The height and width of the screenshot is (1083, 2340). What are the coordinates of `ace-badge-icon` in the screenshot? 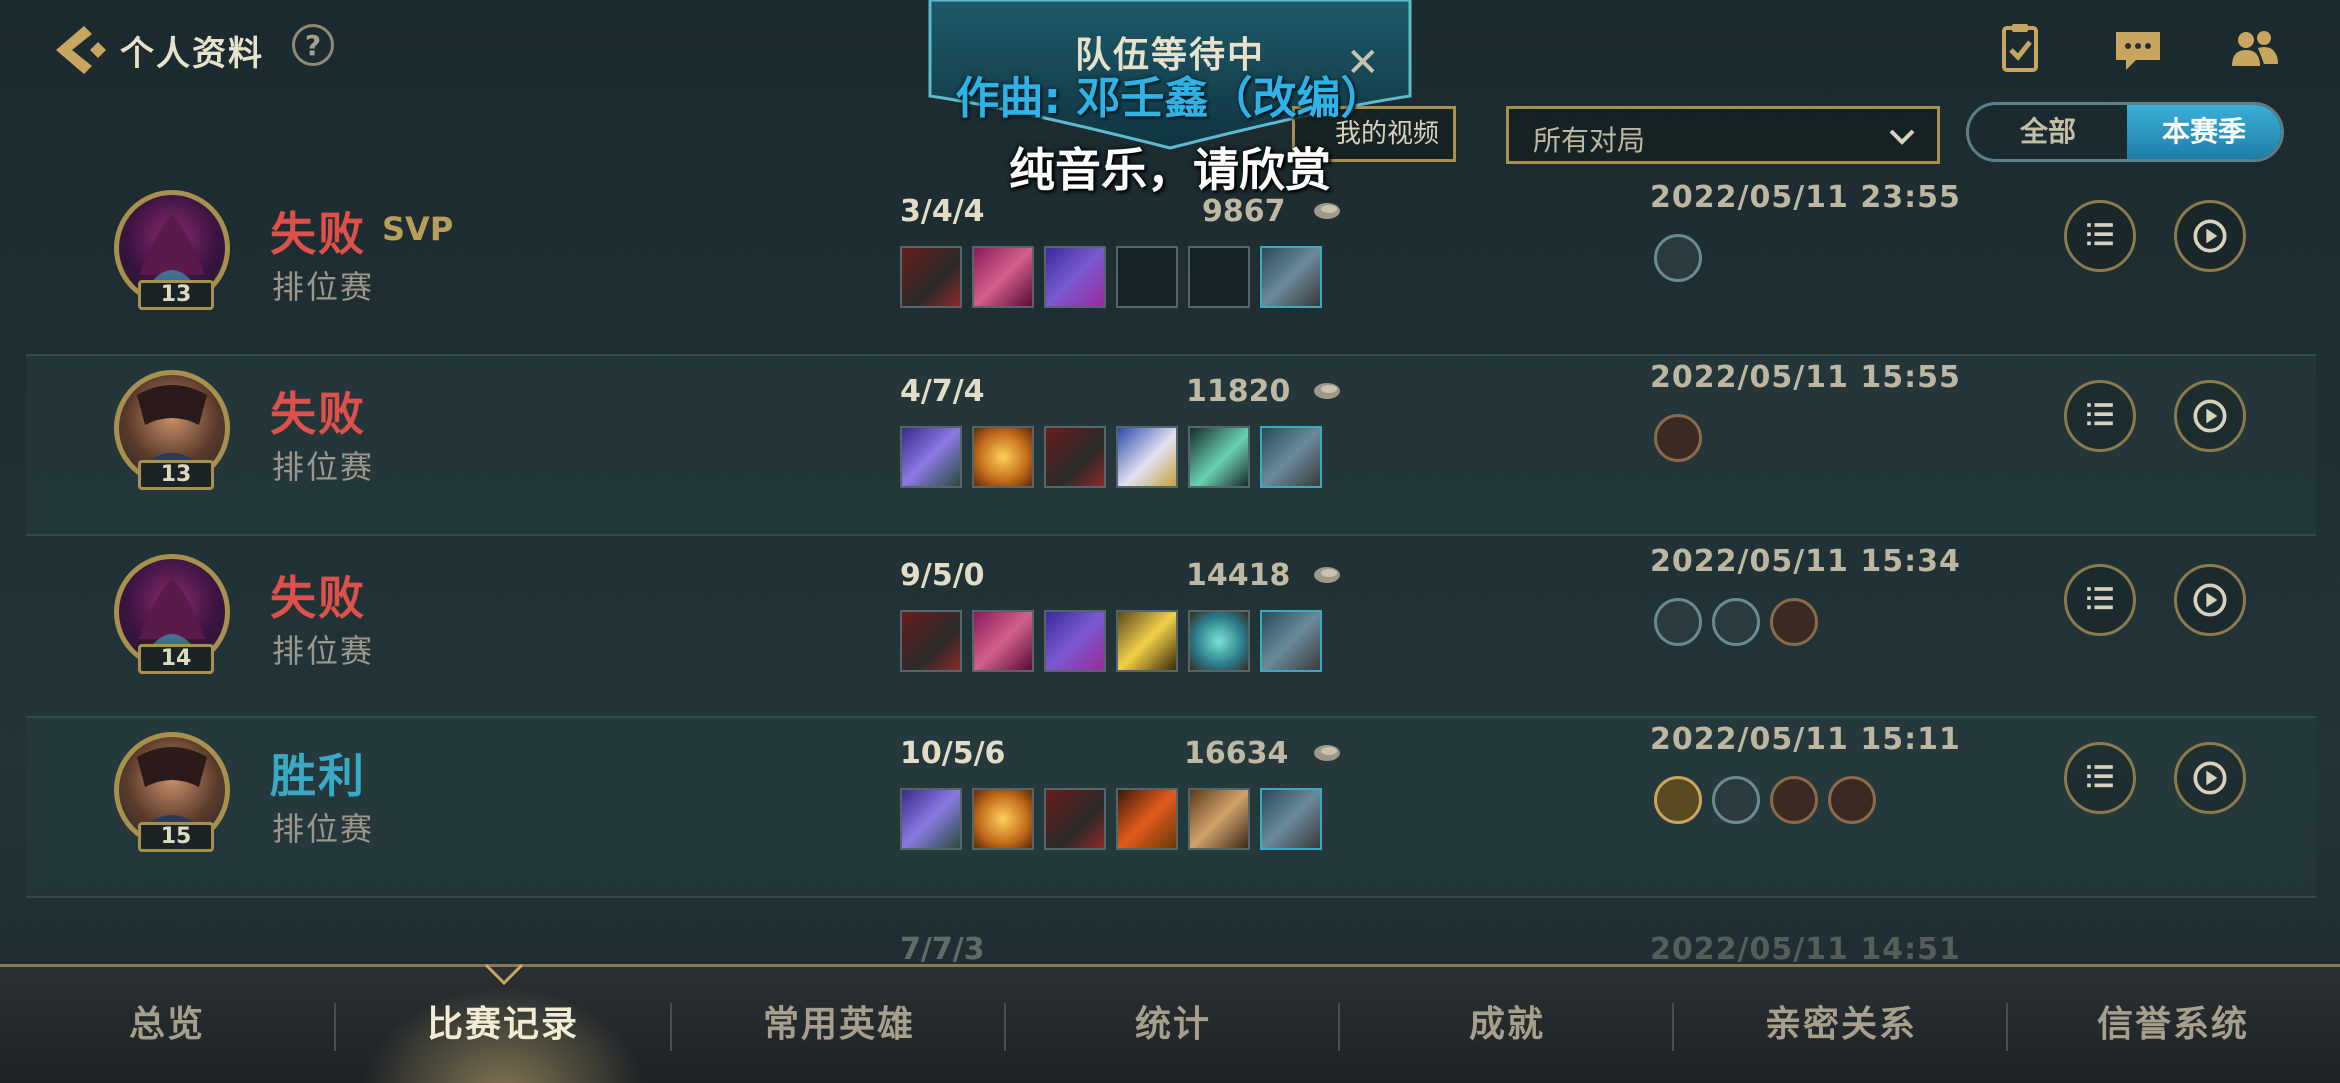 It's located at (1678, 800).